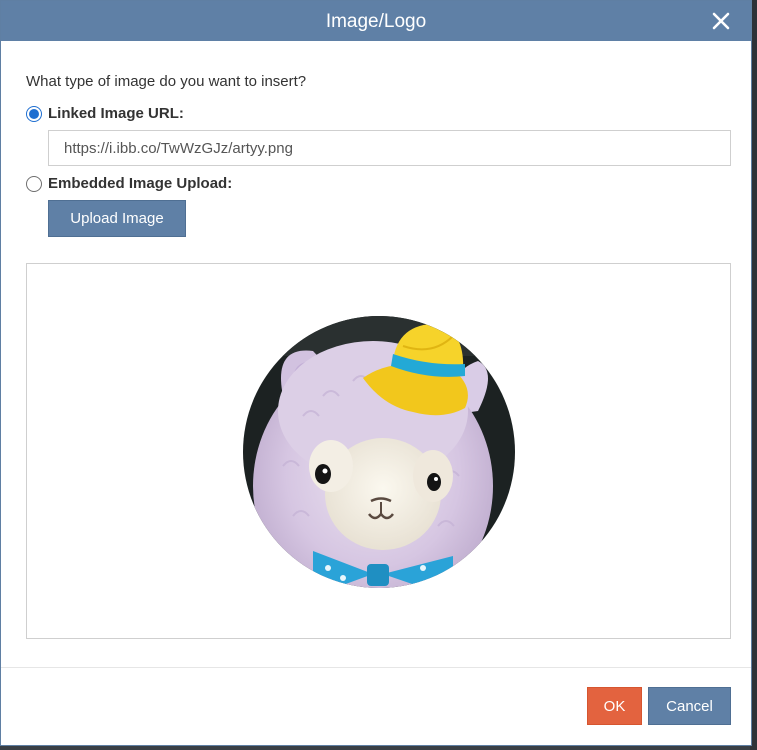 The width and height of the screenshot is (757, 750). Describe the element at coordinates (721, 21) in the screenshot. I see `close-icon` at that location.